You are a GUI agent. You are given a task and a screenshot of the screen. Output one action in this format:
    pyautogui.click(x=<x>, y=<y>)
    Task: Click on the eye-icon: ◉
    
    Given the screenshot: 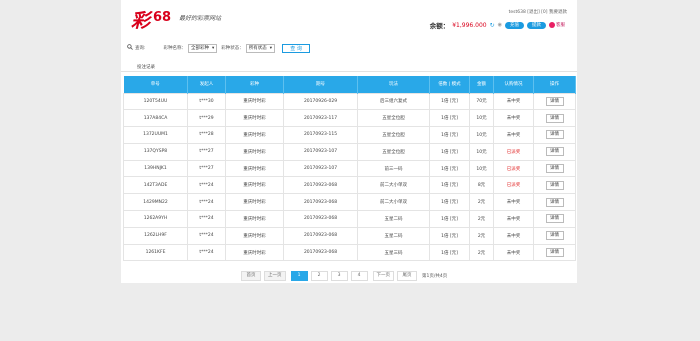 What is the action you would take?
    pyautogui.click(x=500, y=25)
    